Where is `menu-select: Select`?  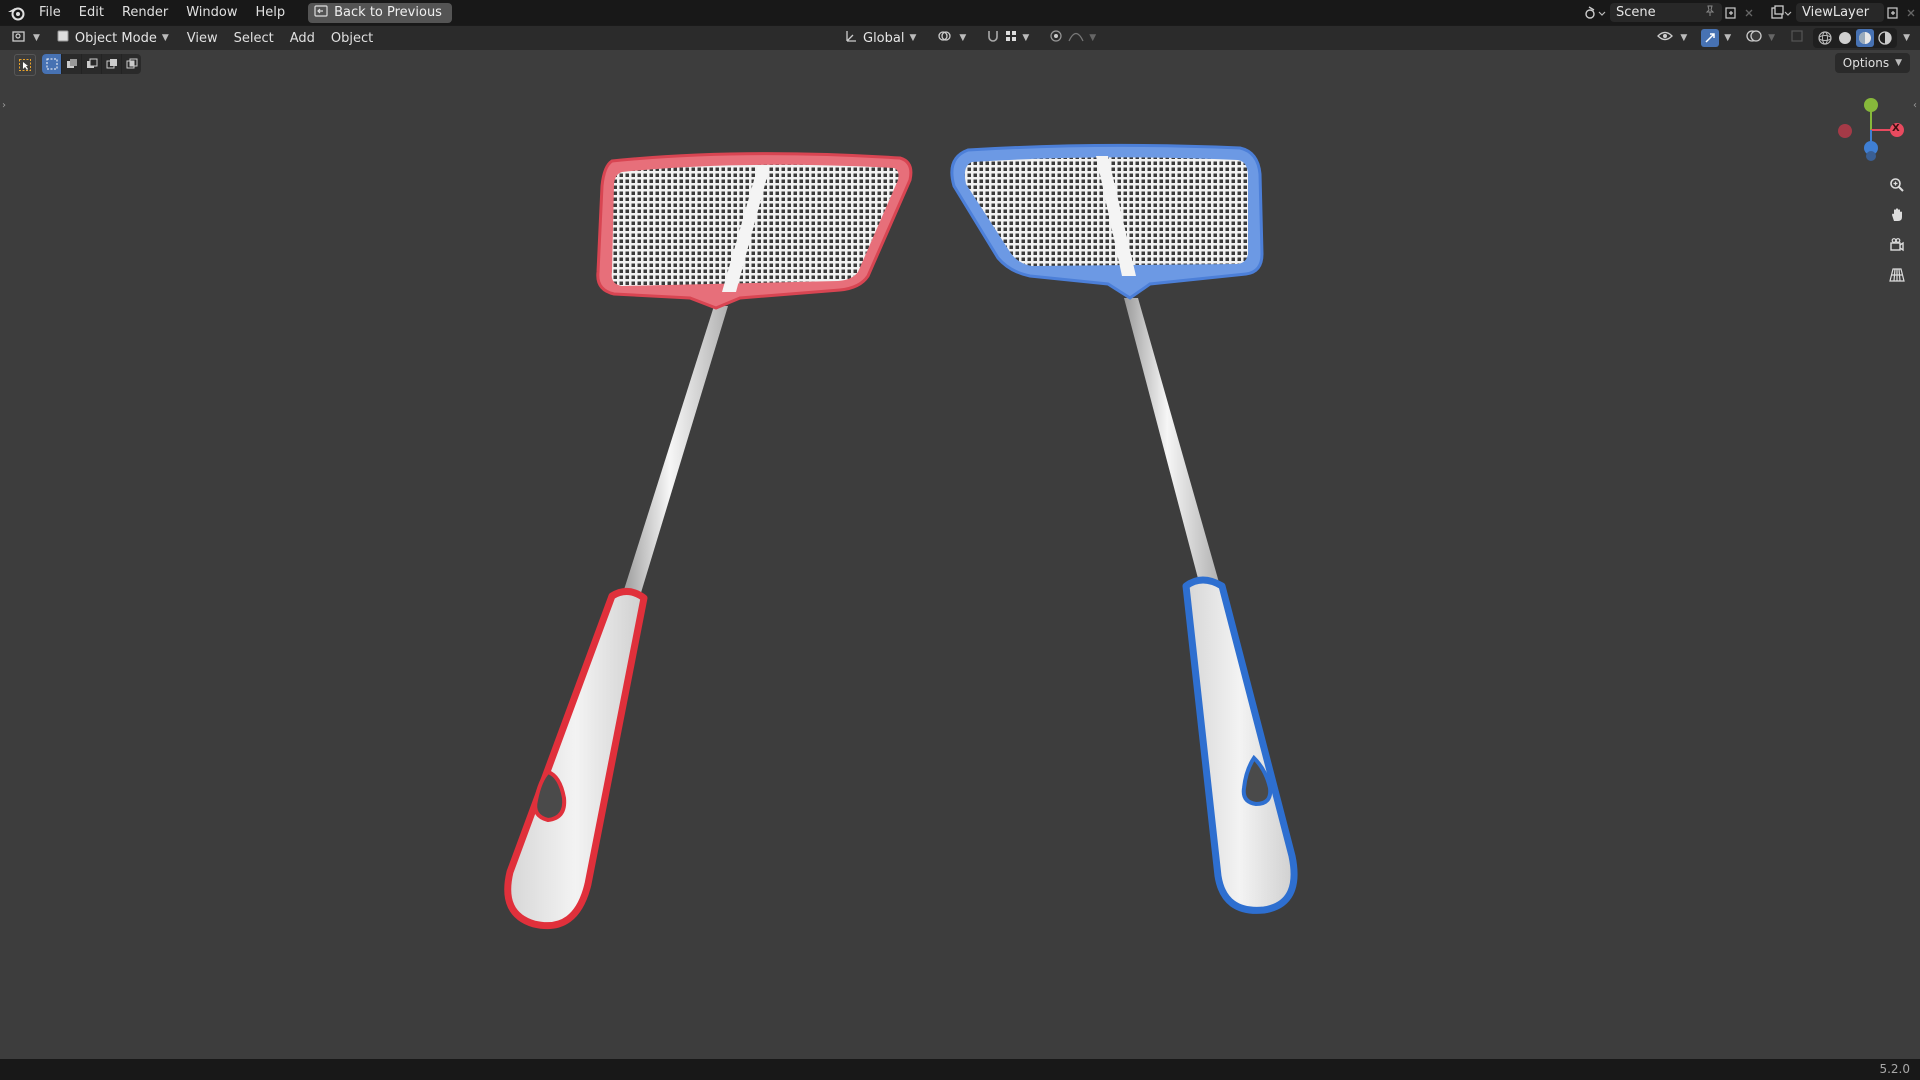 menu-select: Select is located at coordinates (254, 38).